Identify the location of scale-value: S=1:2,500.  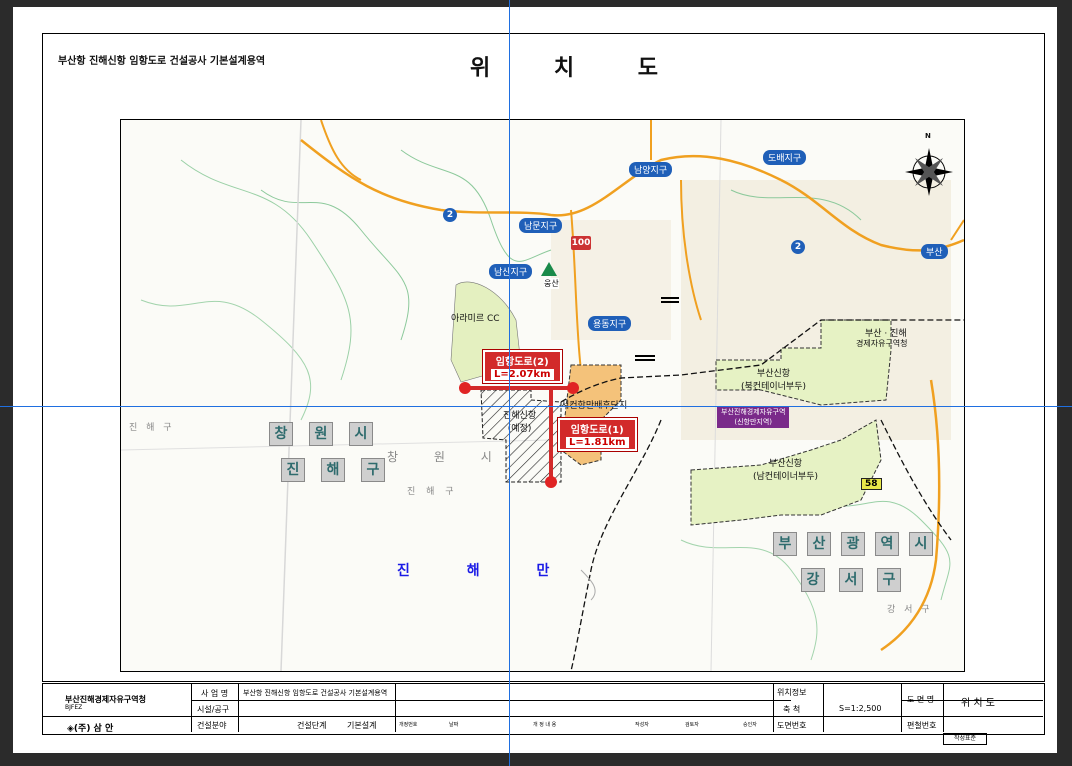
(860, 708).